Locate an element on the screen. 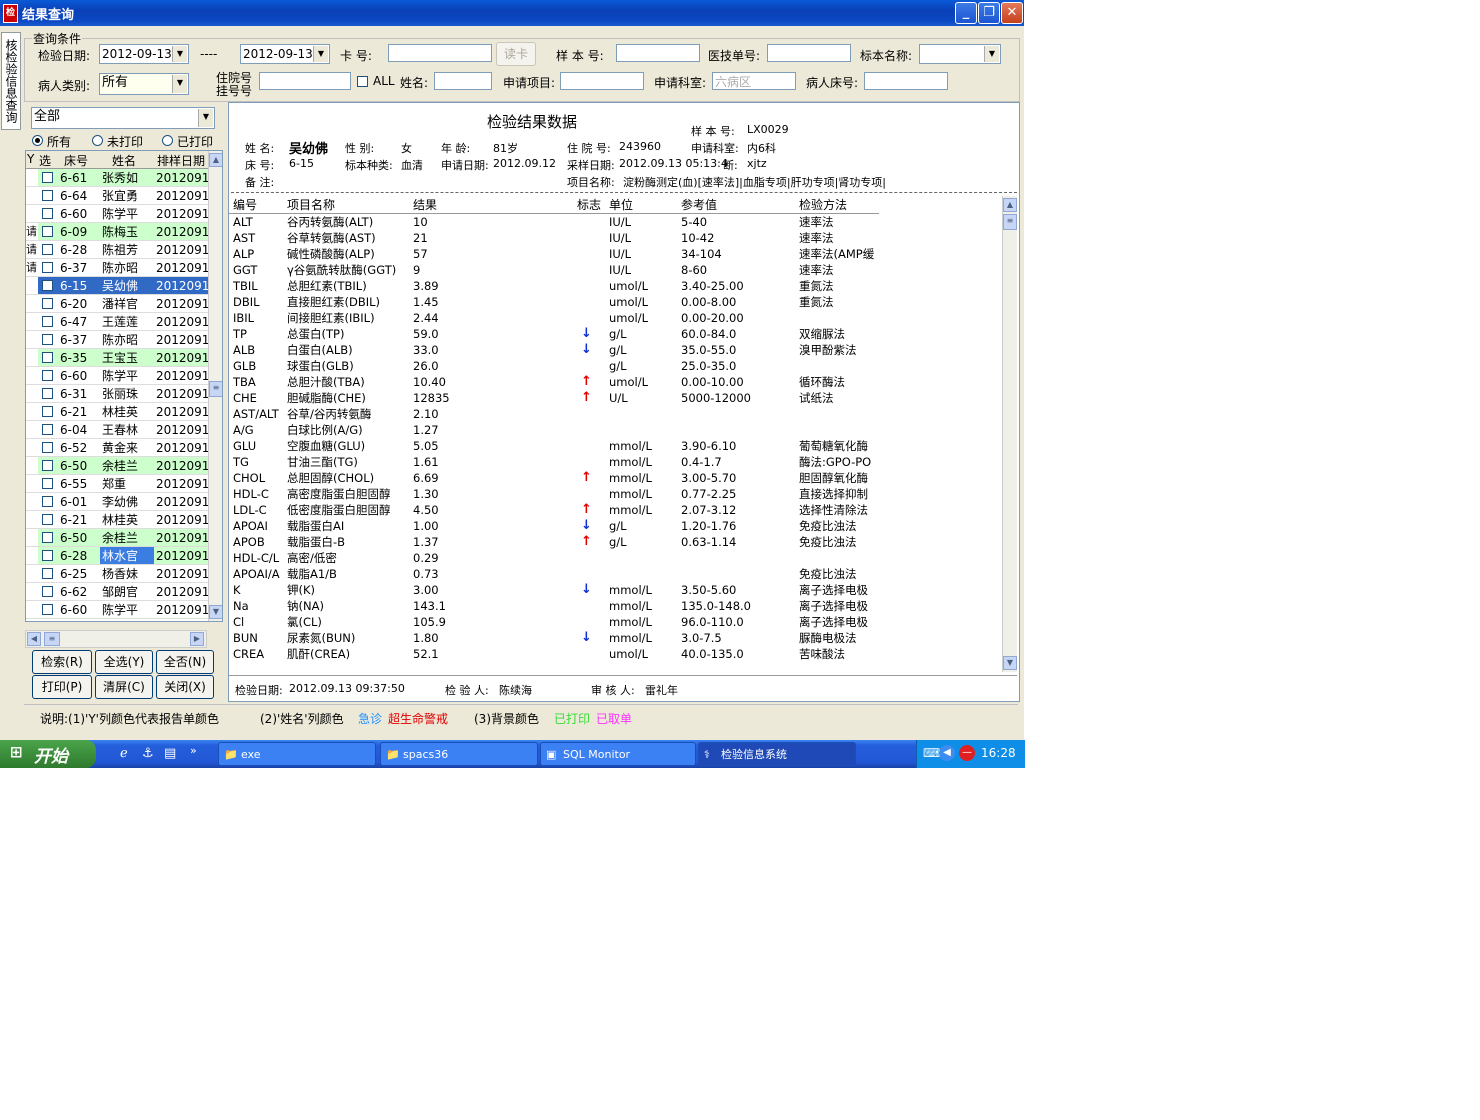 The image size is (1480, 1120). result-row: TG 甘油三酯(TG) 1.61 mmol/L 0.4-1.7 酶法:GPO-PO is located at coordinates (614, 462).